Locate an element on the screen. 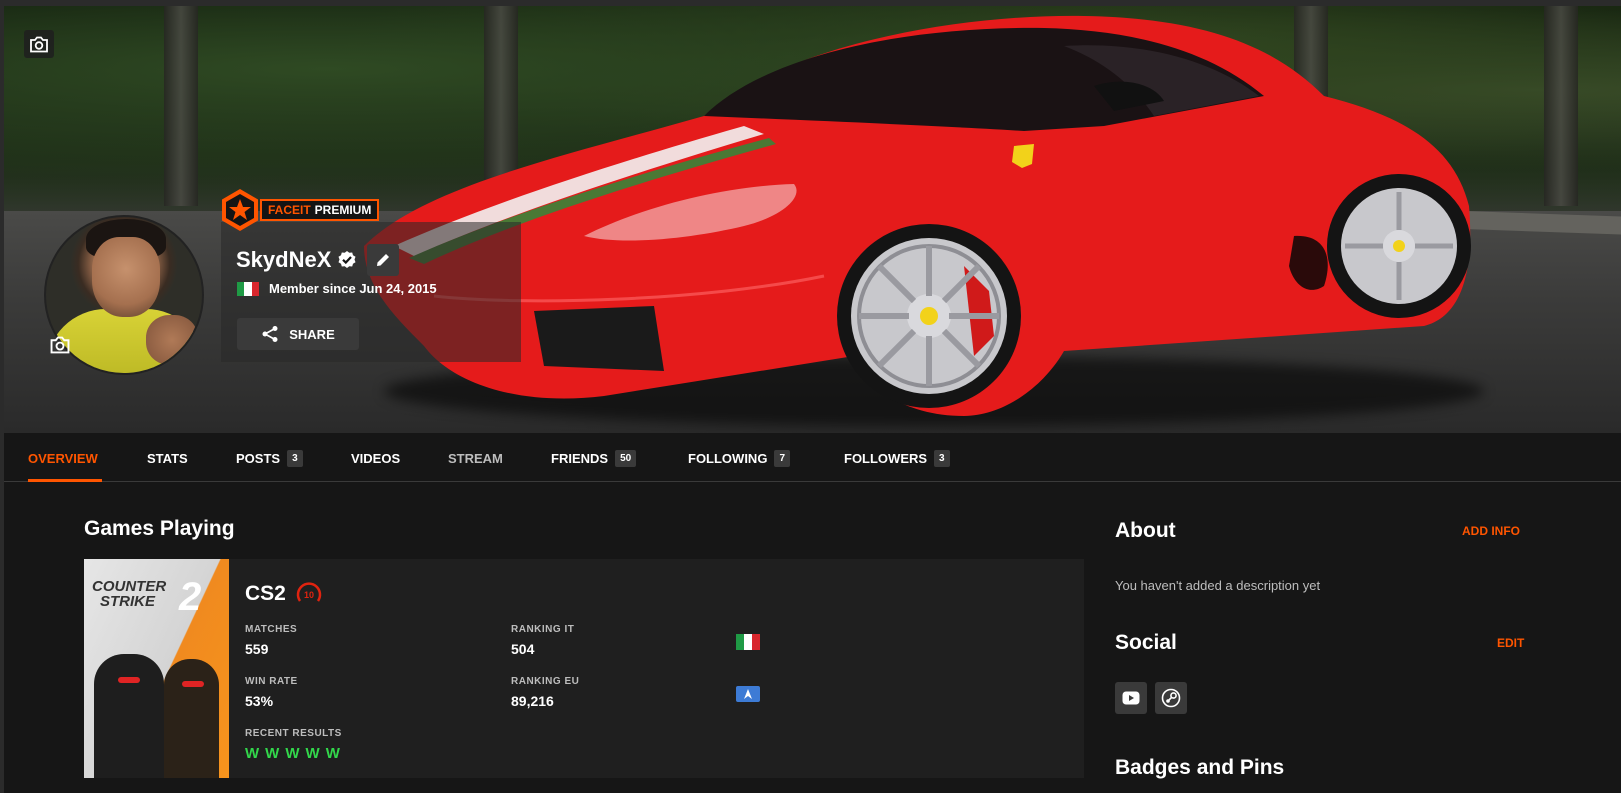 The height and width of the screenshot is (793, 1621). youtube-icon is located at coordinates (1131, 698).